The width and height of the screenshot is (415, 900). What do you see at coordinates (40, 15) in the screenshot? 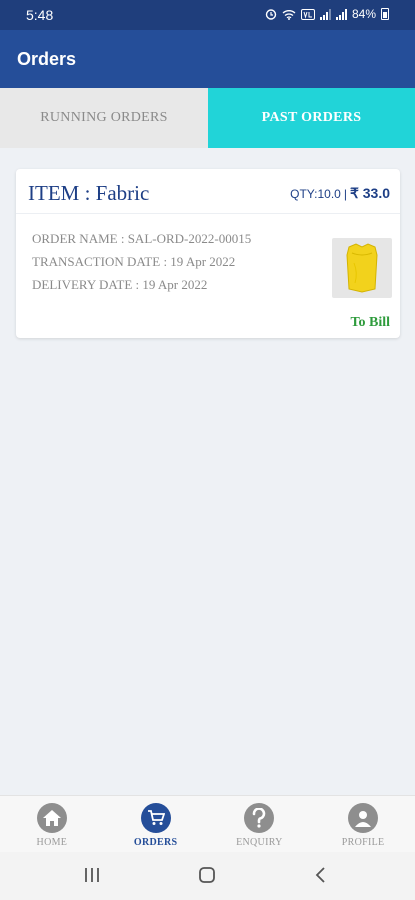
I see `status-time: 5:48` at bounding box center [40, 15].